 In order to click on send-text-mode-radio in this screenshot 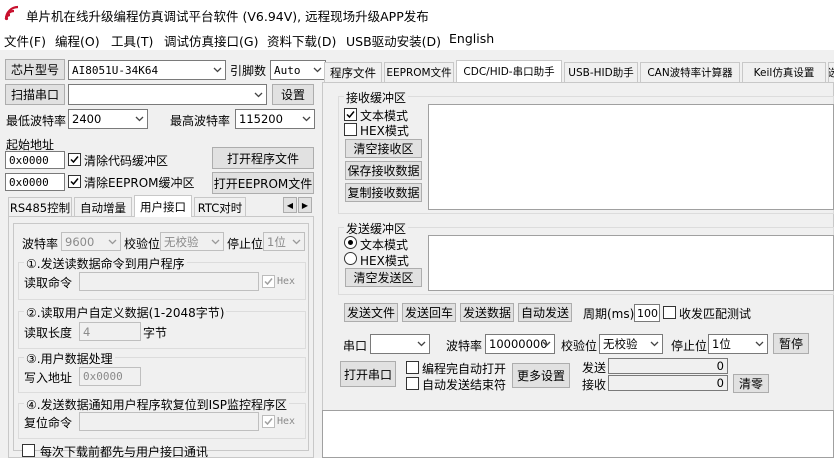, I will do `click(350, 242)`.